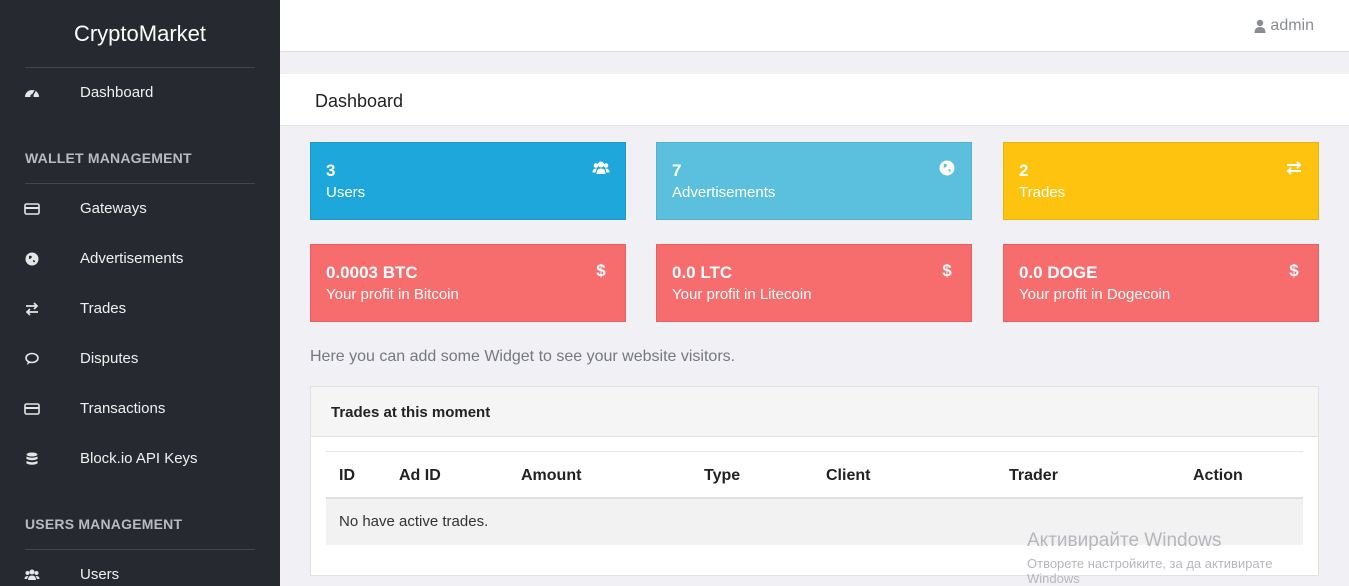  I want to click on sidebar-item-trades: Trades, so click(140, 309).